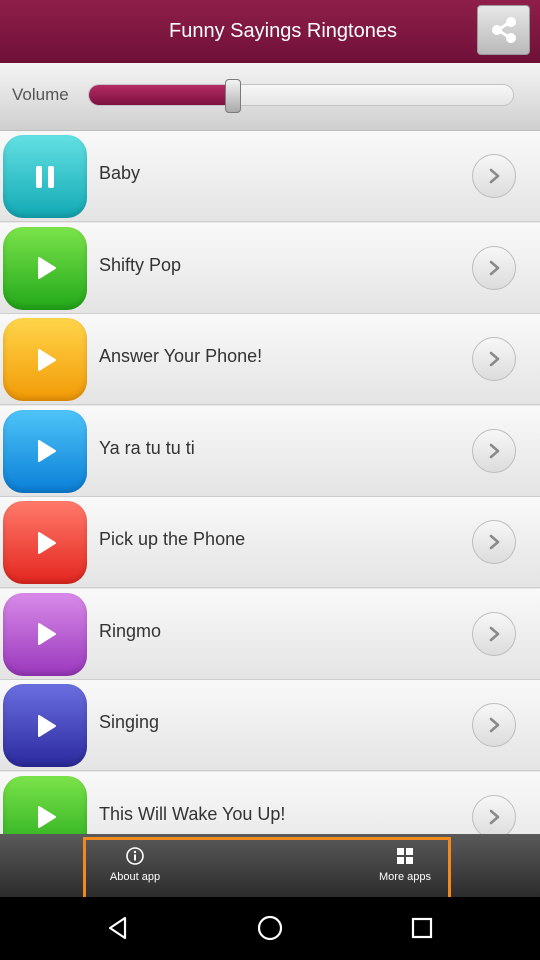 This screenshot has height=960, width=540. Describe the element at coordinates (270, 634) in the screenshot. I see `ringtone-row: Ringmo` at that location.